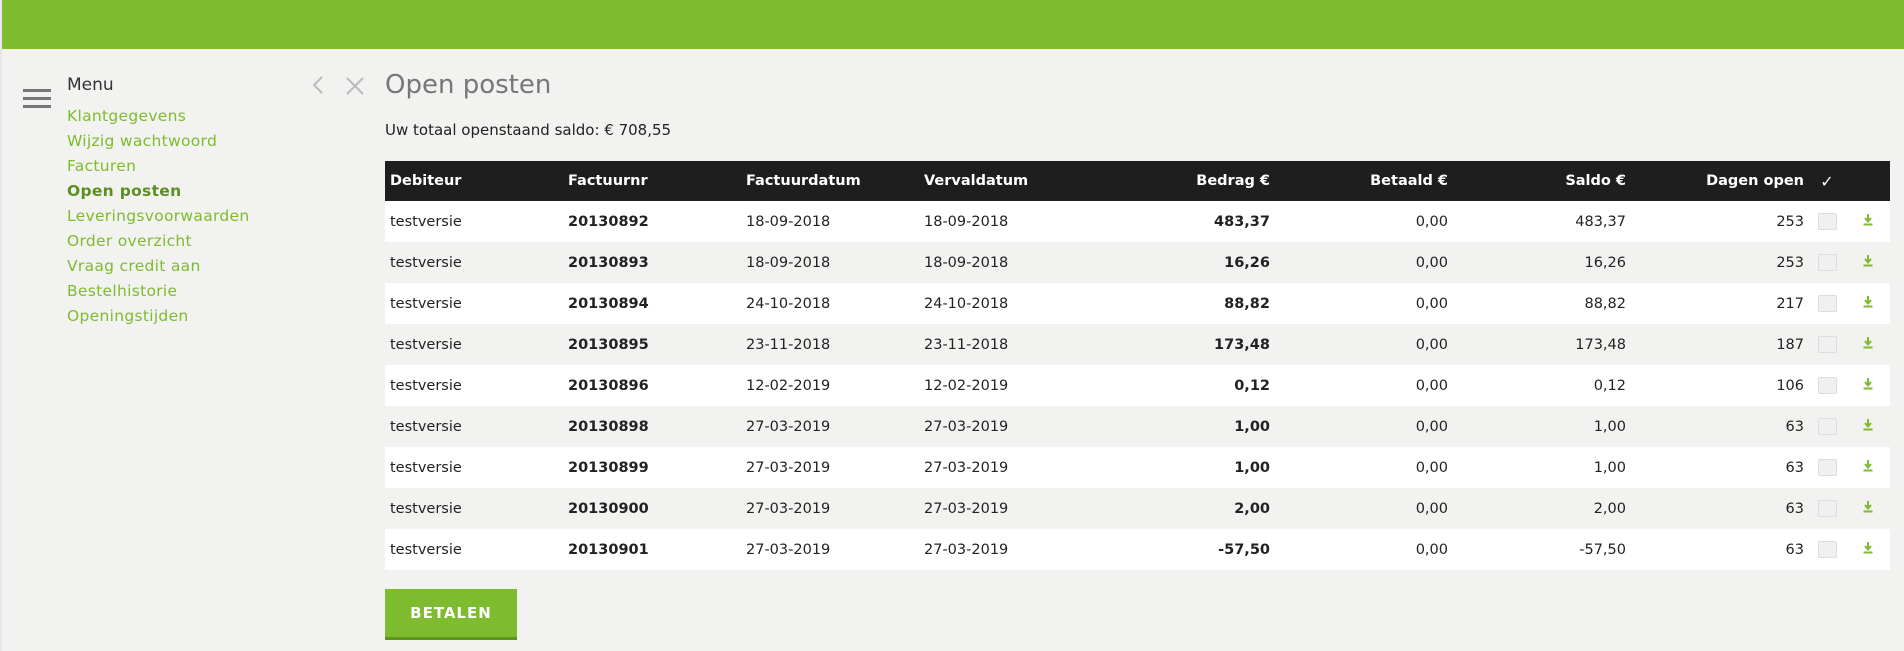 The image size is (1904, 651). I want to click on select-all-check-icon: ✓, so click(1827, 181).